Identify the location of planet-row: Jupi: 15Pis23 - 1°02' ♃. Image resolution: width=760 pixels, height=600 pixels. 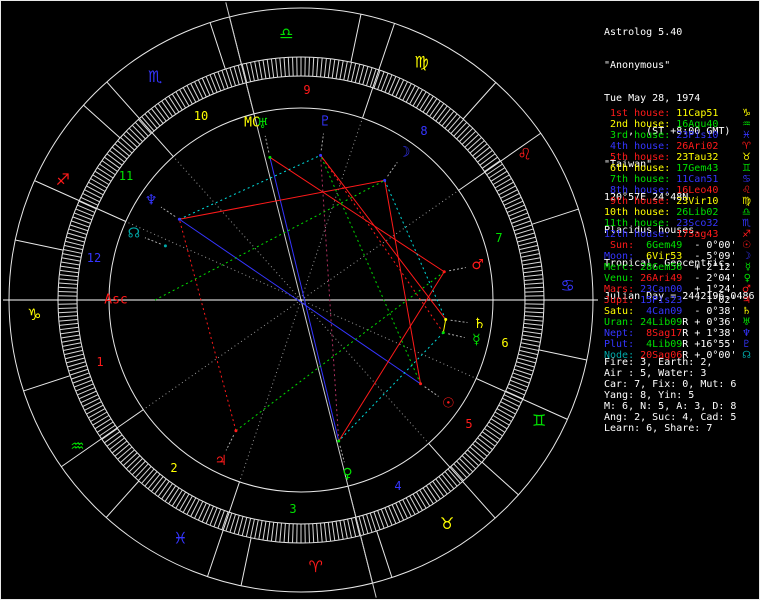
(677, 300).